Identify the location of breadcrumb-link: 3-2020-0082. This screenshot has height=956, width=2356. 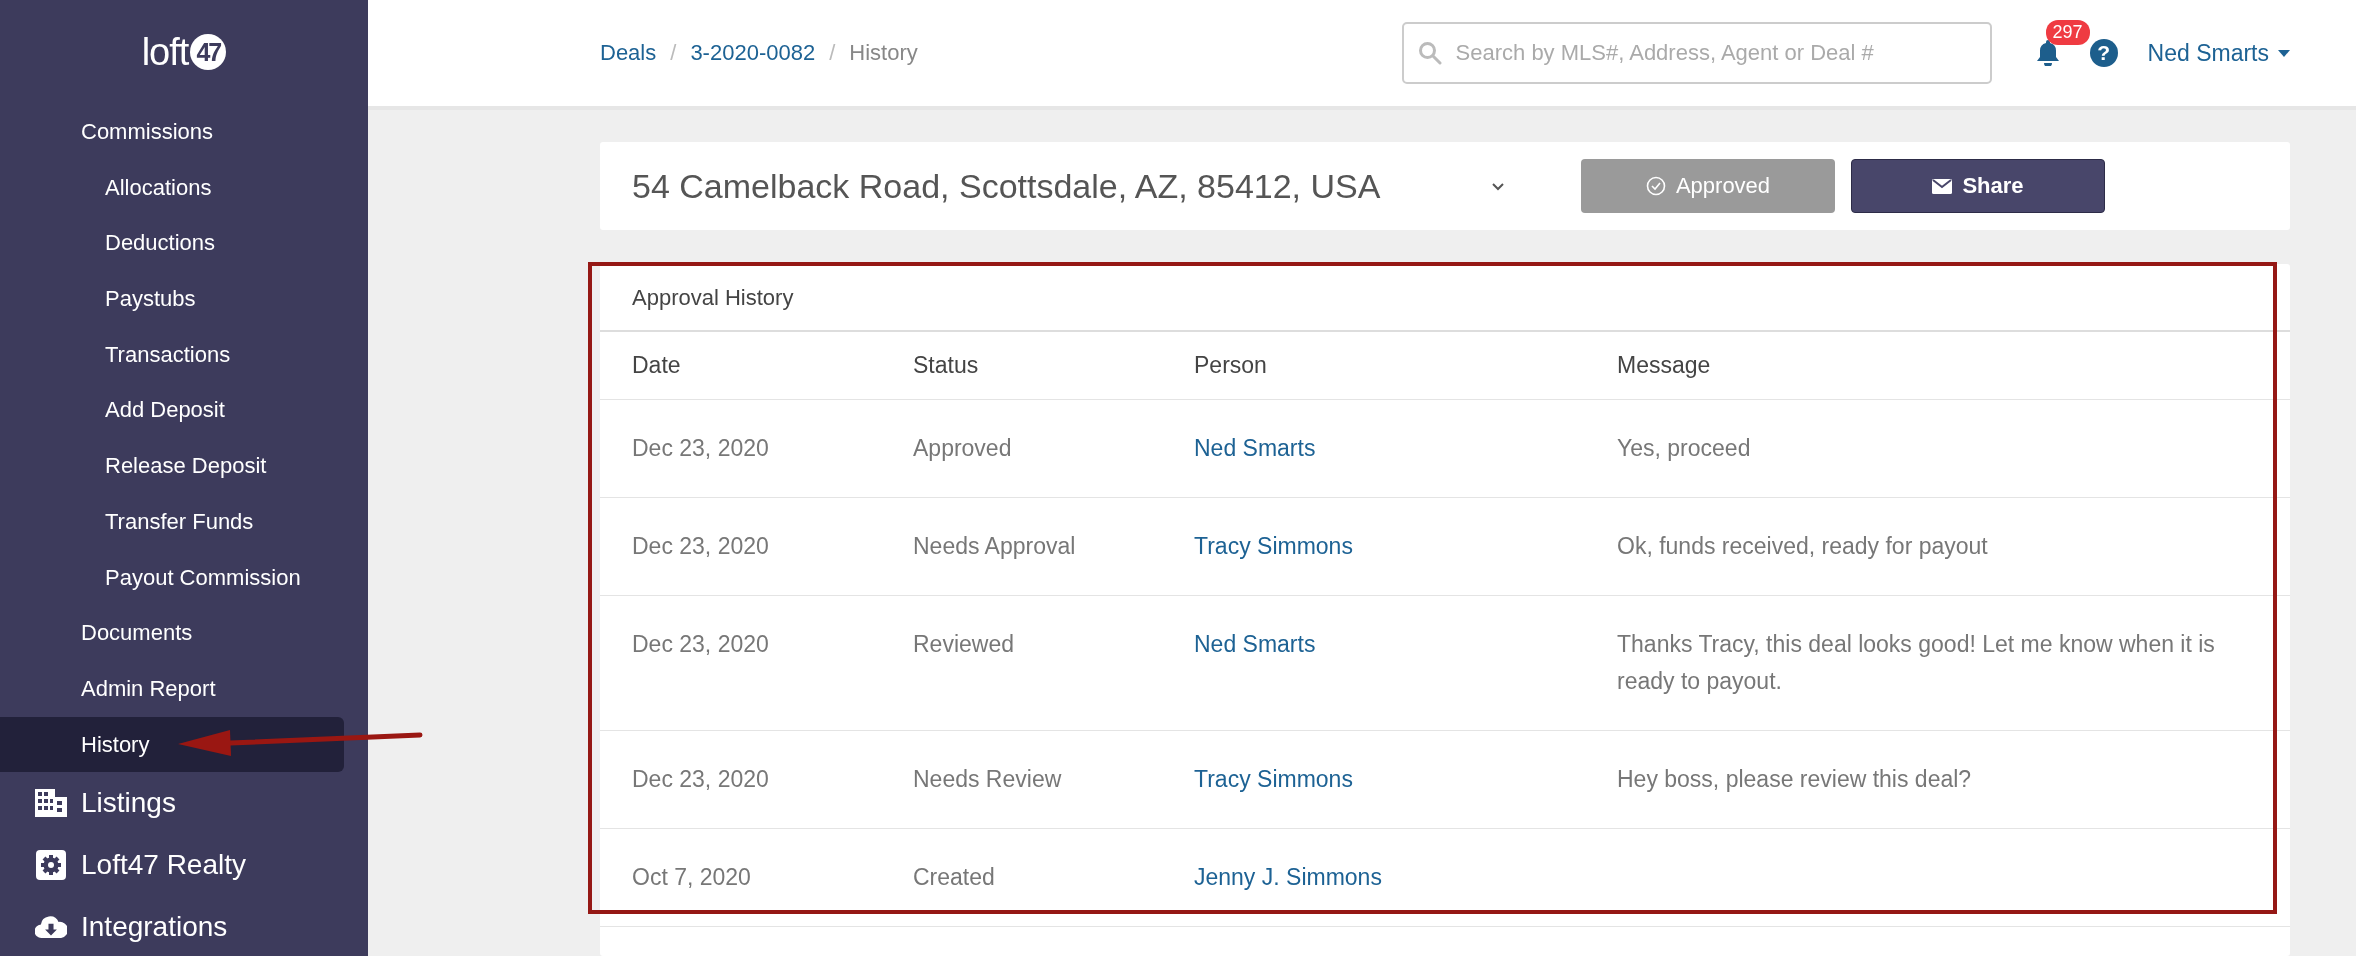
(753, 53).